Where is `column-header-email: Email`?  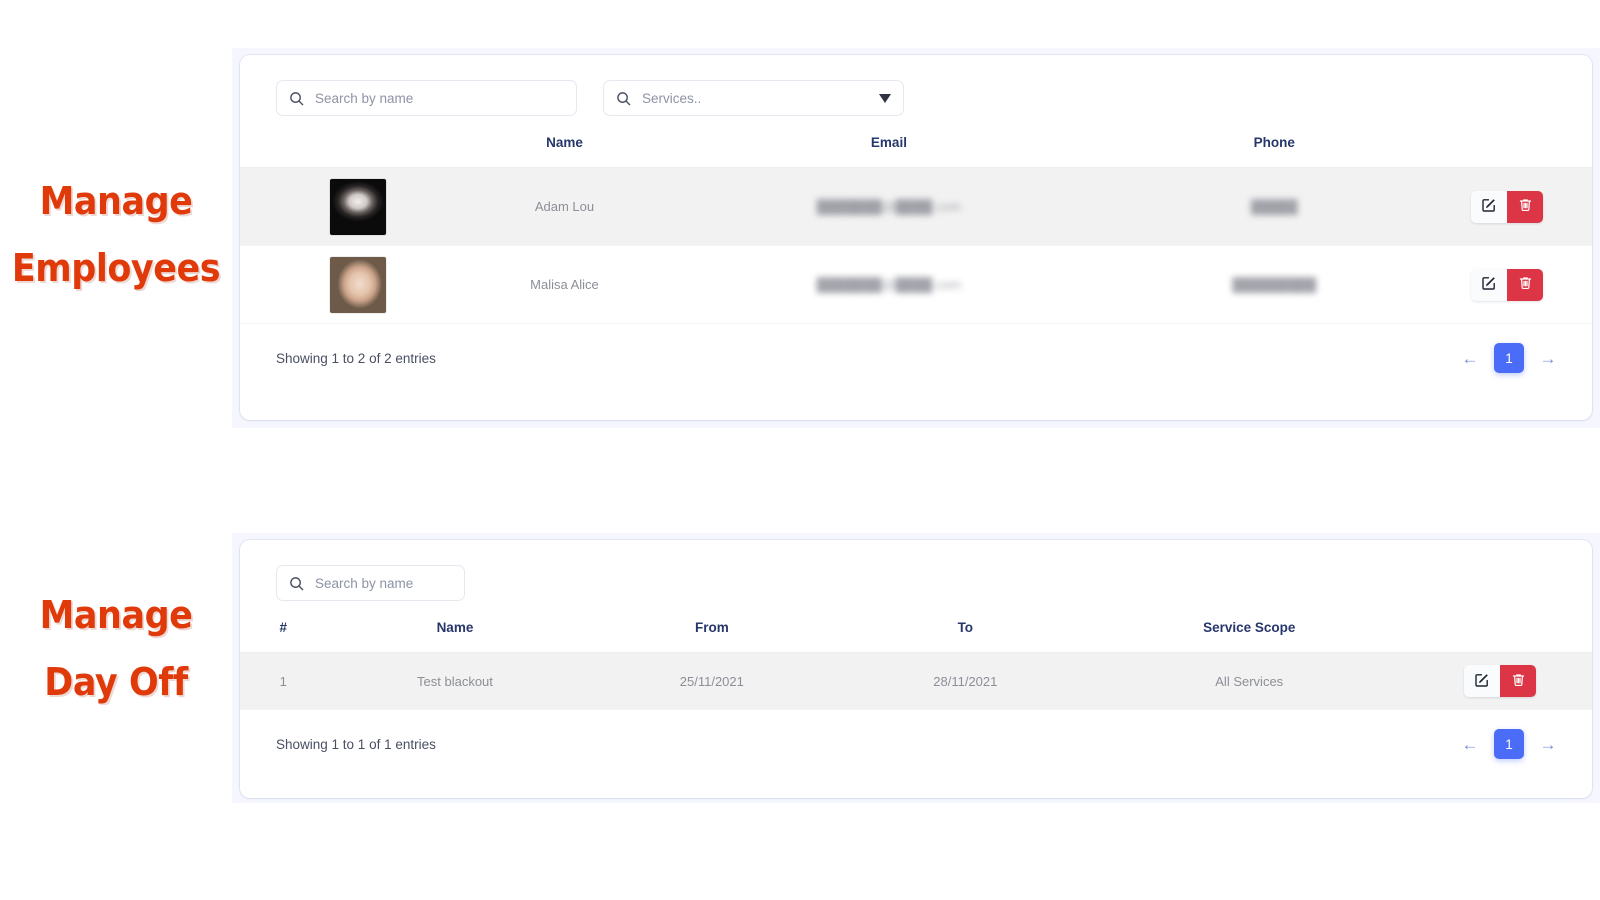 column-header-email: Email is located at coordinates (889, 142).